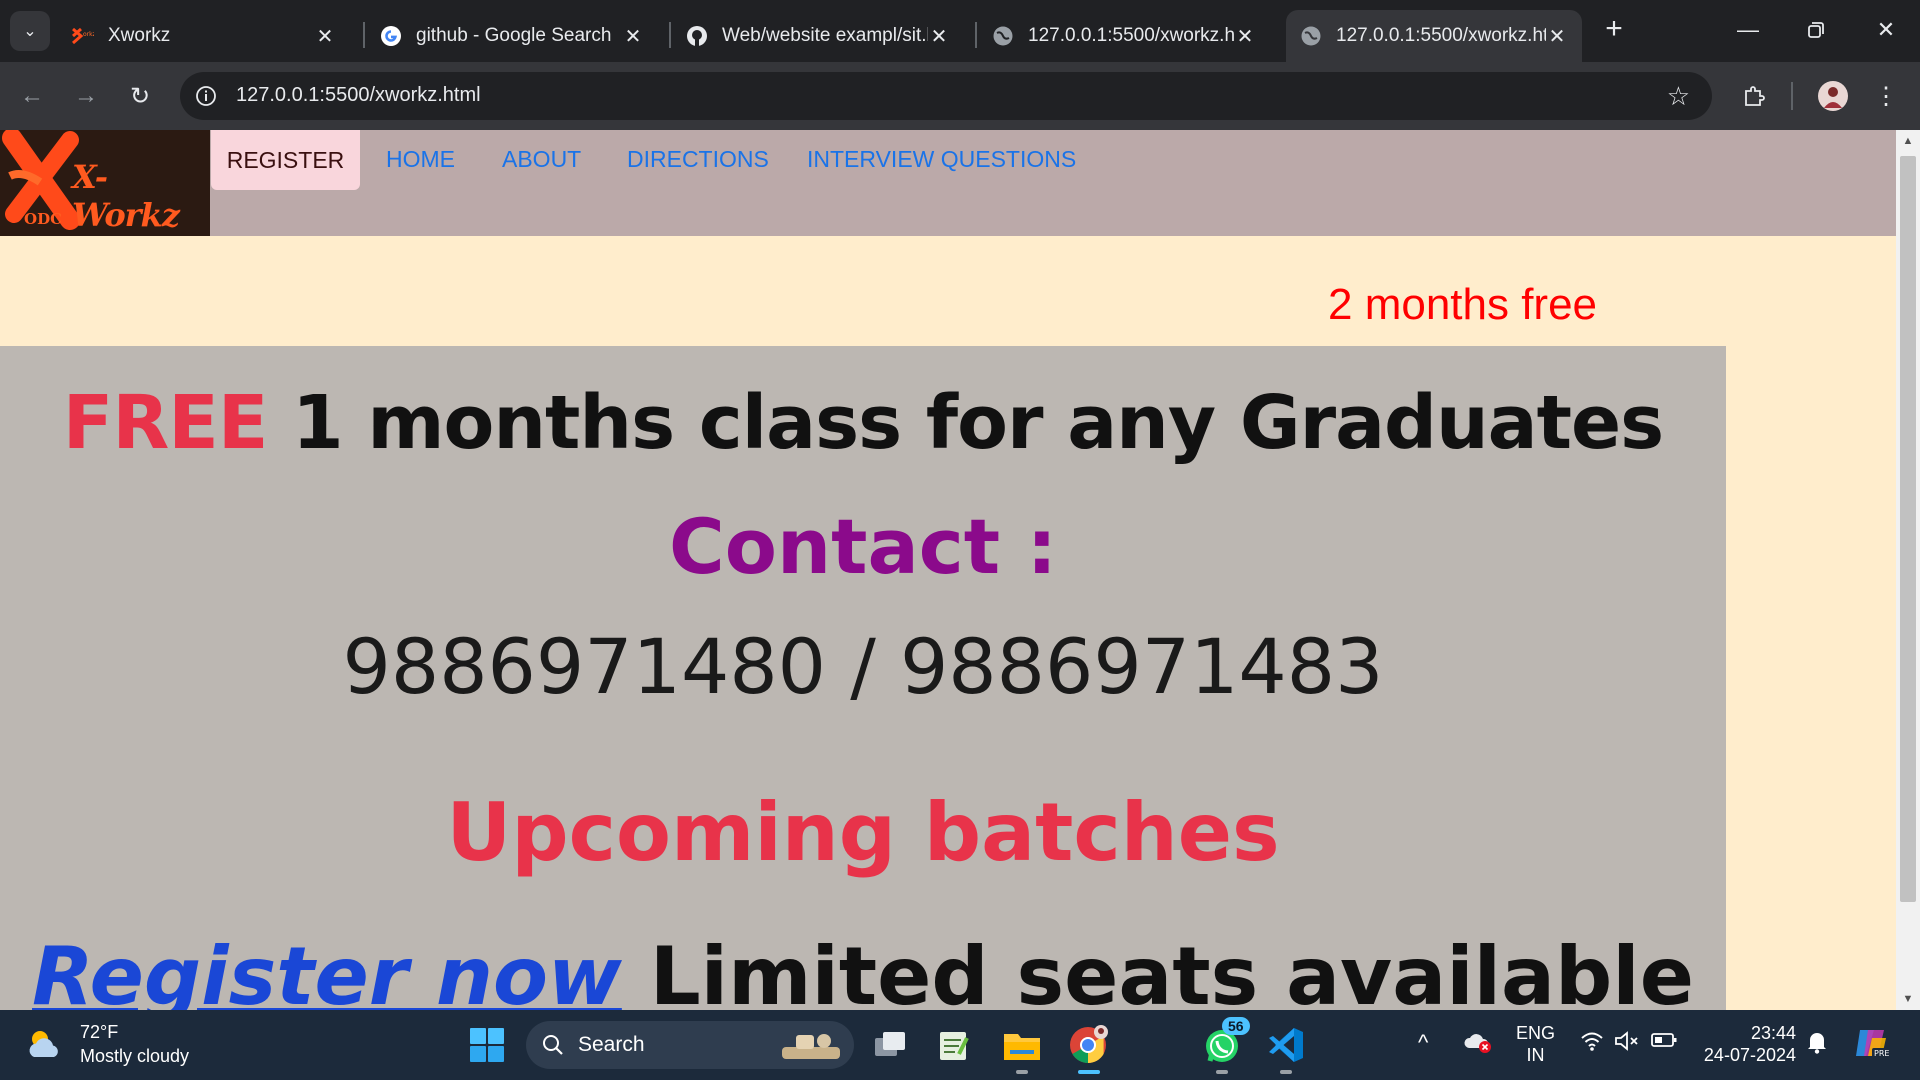 This screenshot has width=1920, height=1080. Describe the element at coordinates (1908, 141) in the screenshot. I see `scroll-up-arrow-icon: ▲` at that location.